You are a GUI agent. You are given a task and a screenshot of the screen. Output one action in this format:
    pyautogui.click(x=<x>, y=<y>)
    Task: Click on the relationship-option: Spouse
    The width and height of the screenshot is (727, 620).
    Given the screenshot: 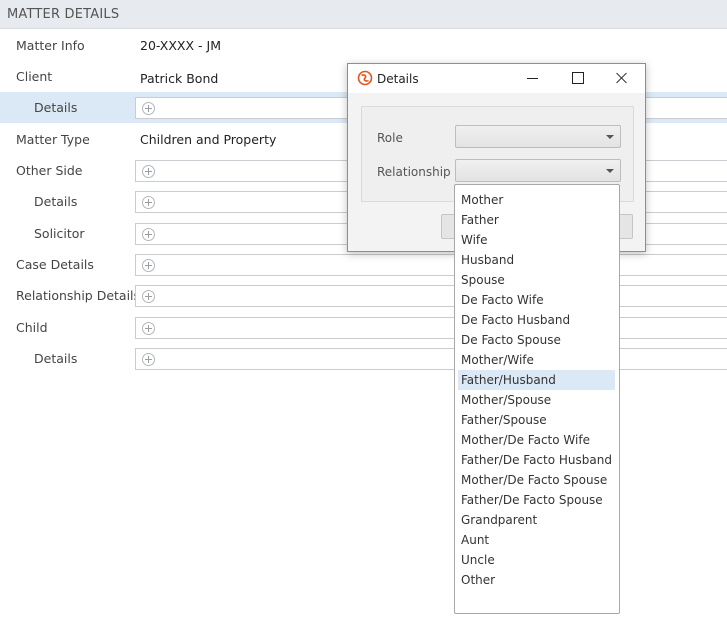 What is the action you would take?
    pyautogui.click(x=536, y=280)
    